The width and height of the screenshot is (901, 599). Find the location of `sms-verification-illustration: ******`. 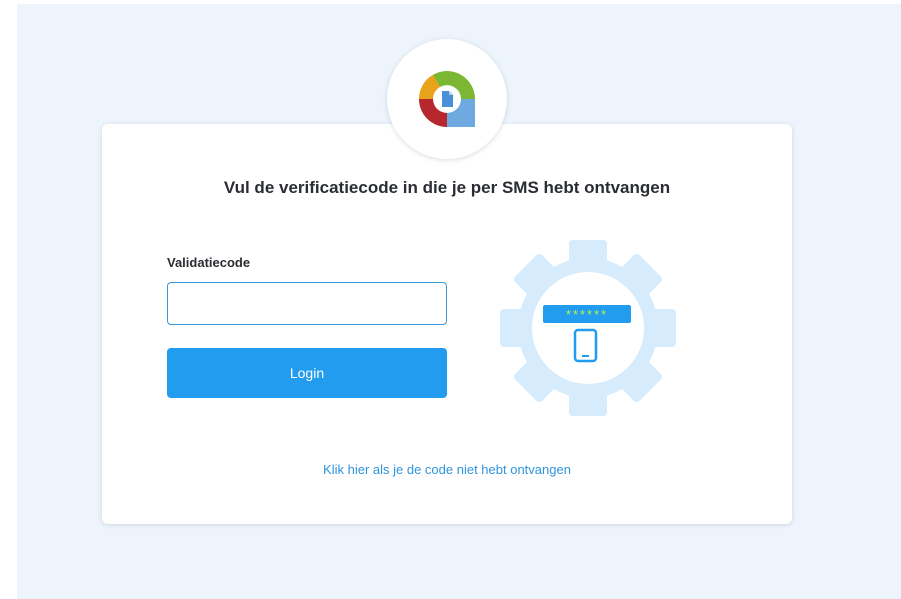

sms-verification-illustration: ****** is located at coordinates (588, 328).